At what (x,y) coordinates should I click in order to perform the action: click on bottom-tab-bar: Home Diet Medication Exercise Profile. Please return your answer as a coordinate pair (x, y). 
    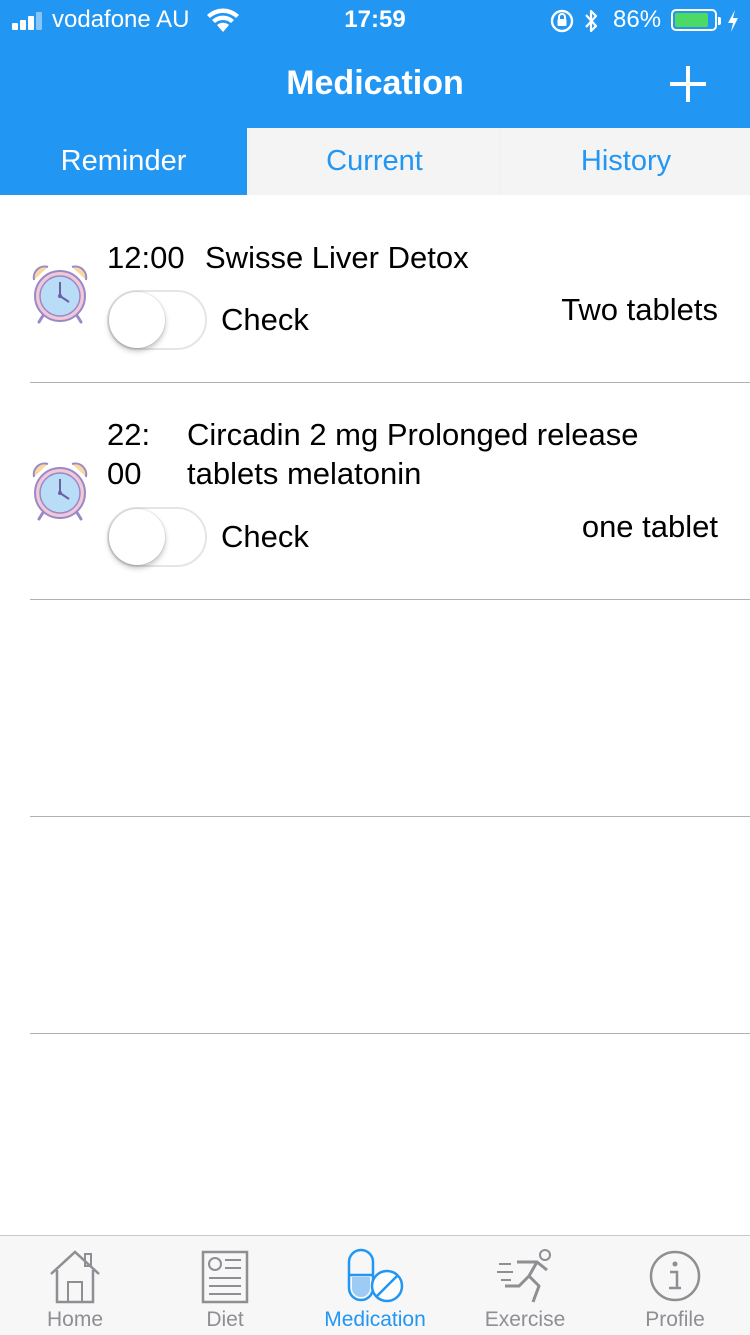
    Looking at the image, I should click on (375, 1285).